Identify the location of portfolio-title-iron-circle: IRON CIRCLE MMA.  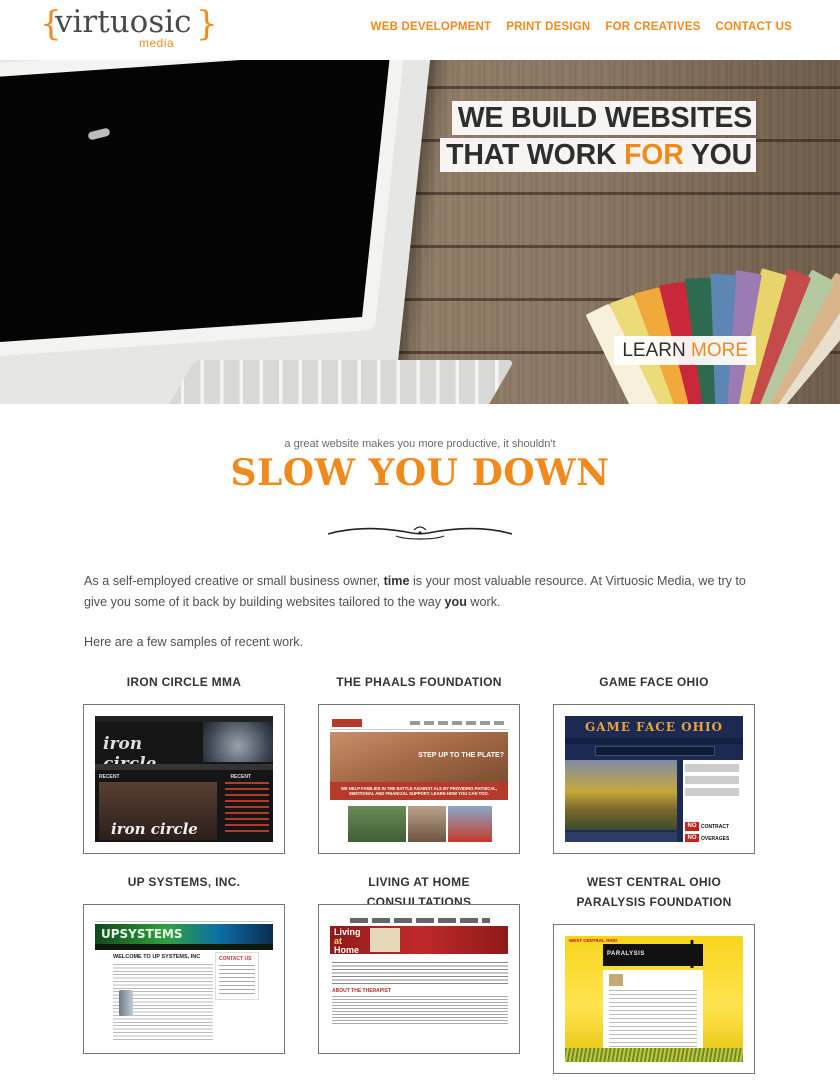
(184, 682).